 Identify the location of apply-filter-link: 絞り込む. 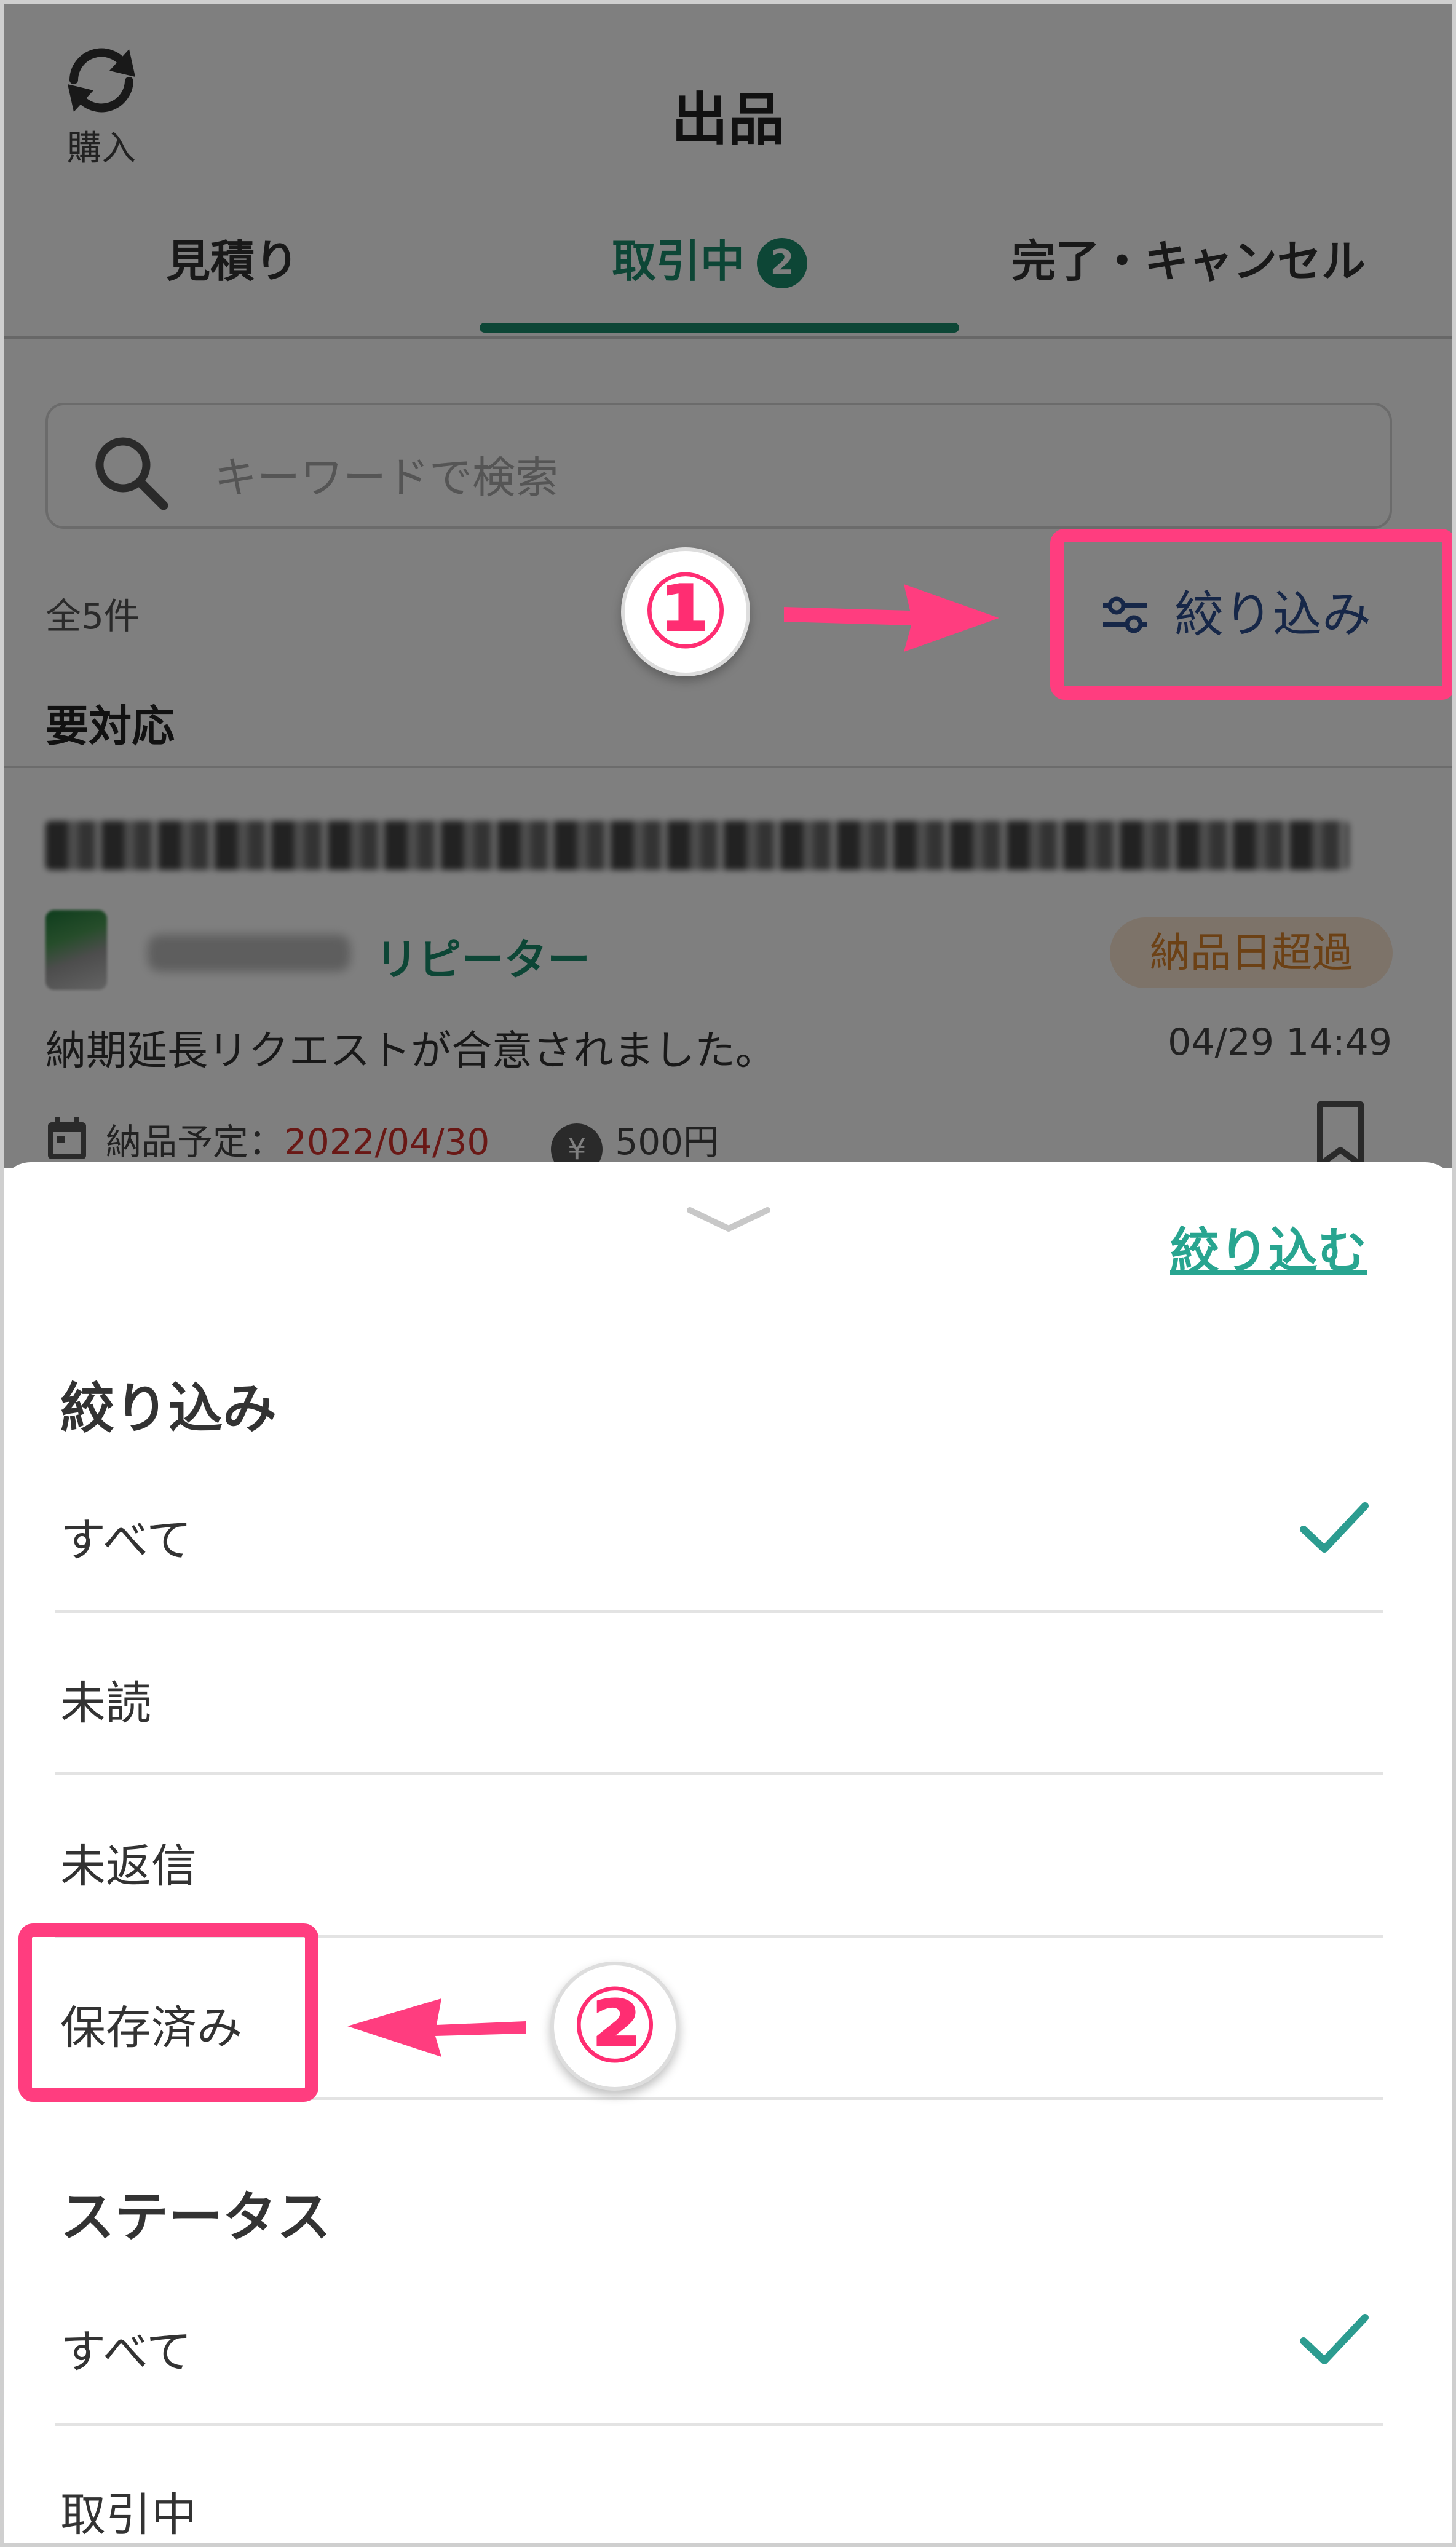
(1269, 1247).